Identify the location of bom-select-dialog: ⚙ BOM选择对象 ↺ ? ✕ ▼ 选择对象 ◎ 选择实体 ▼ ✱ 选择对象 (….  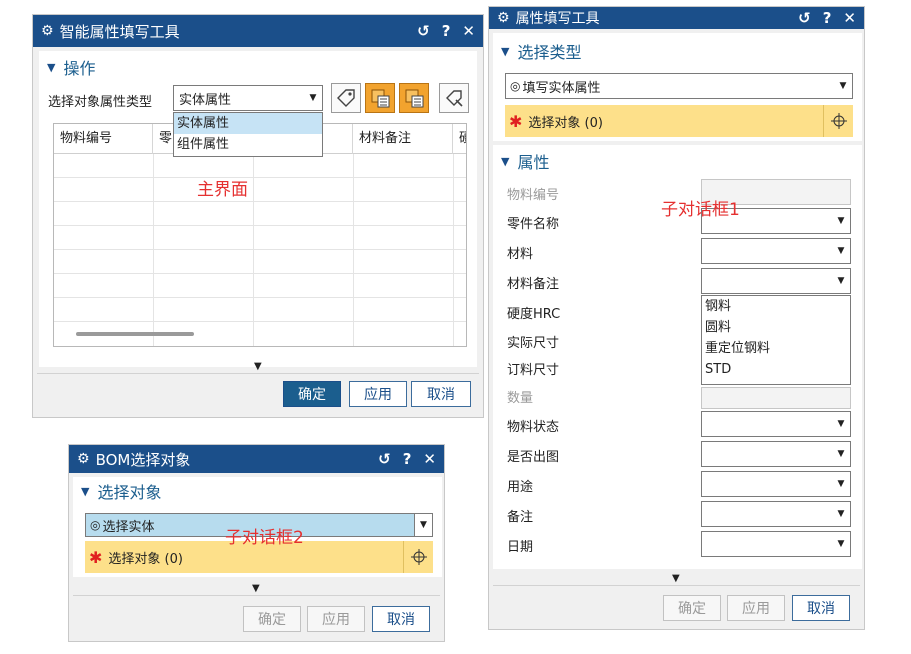
(256, 543).